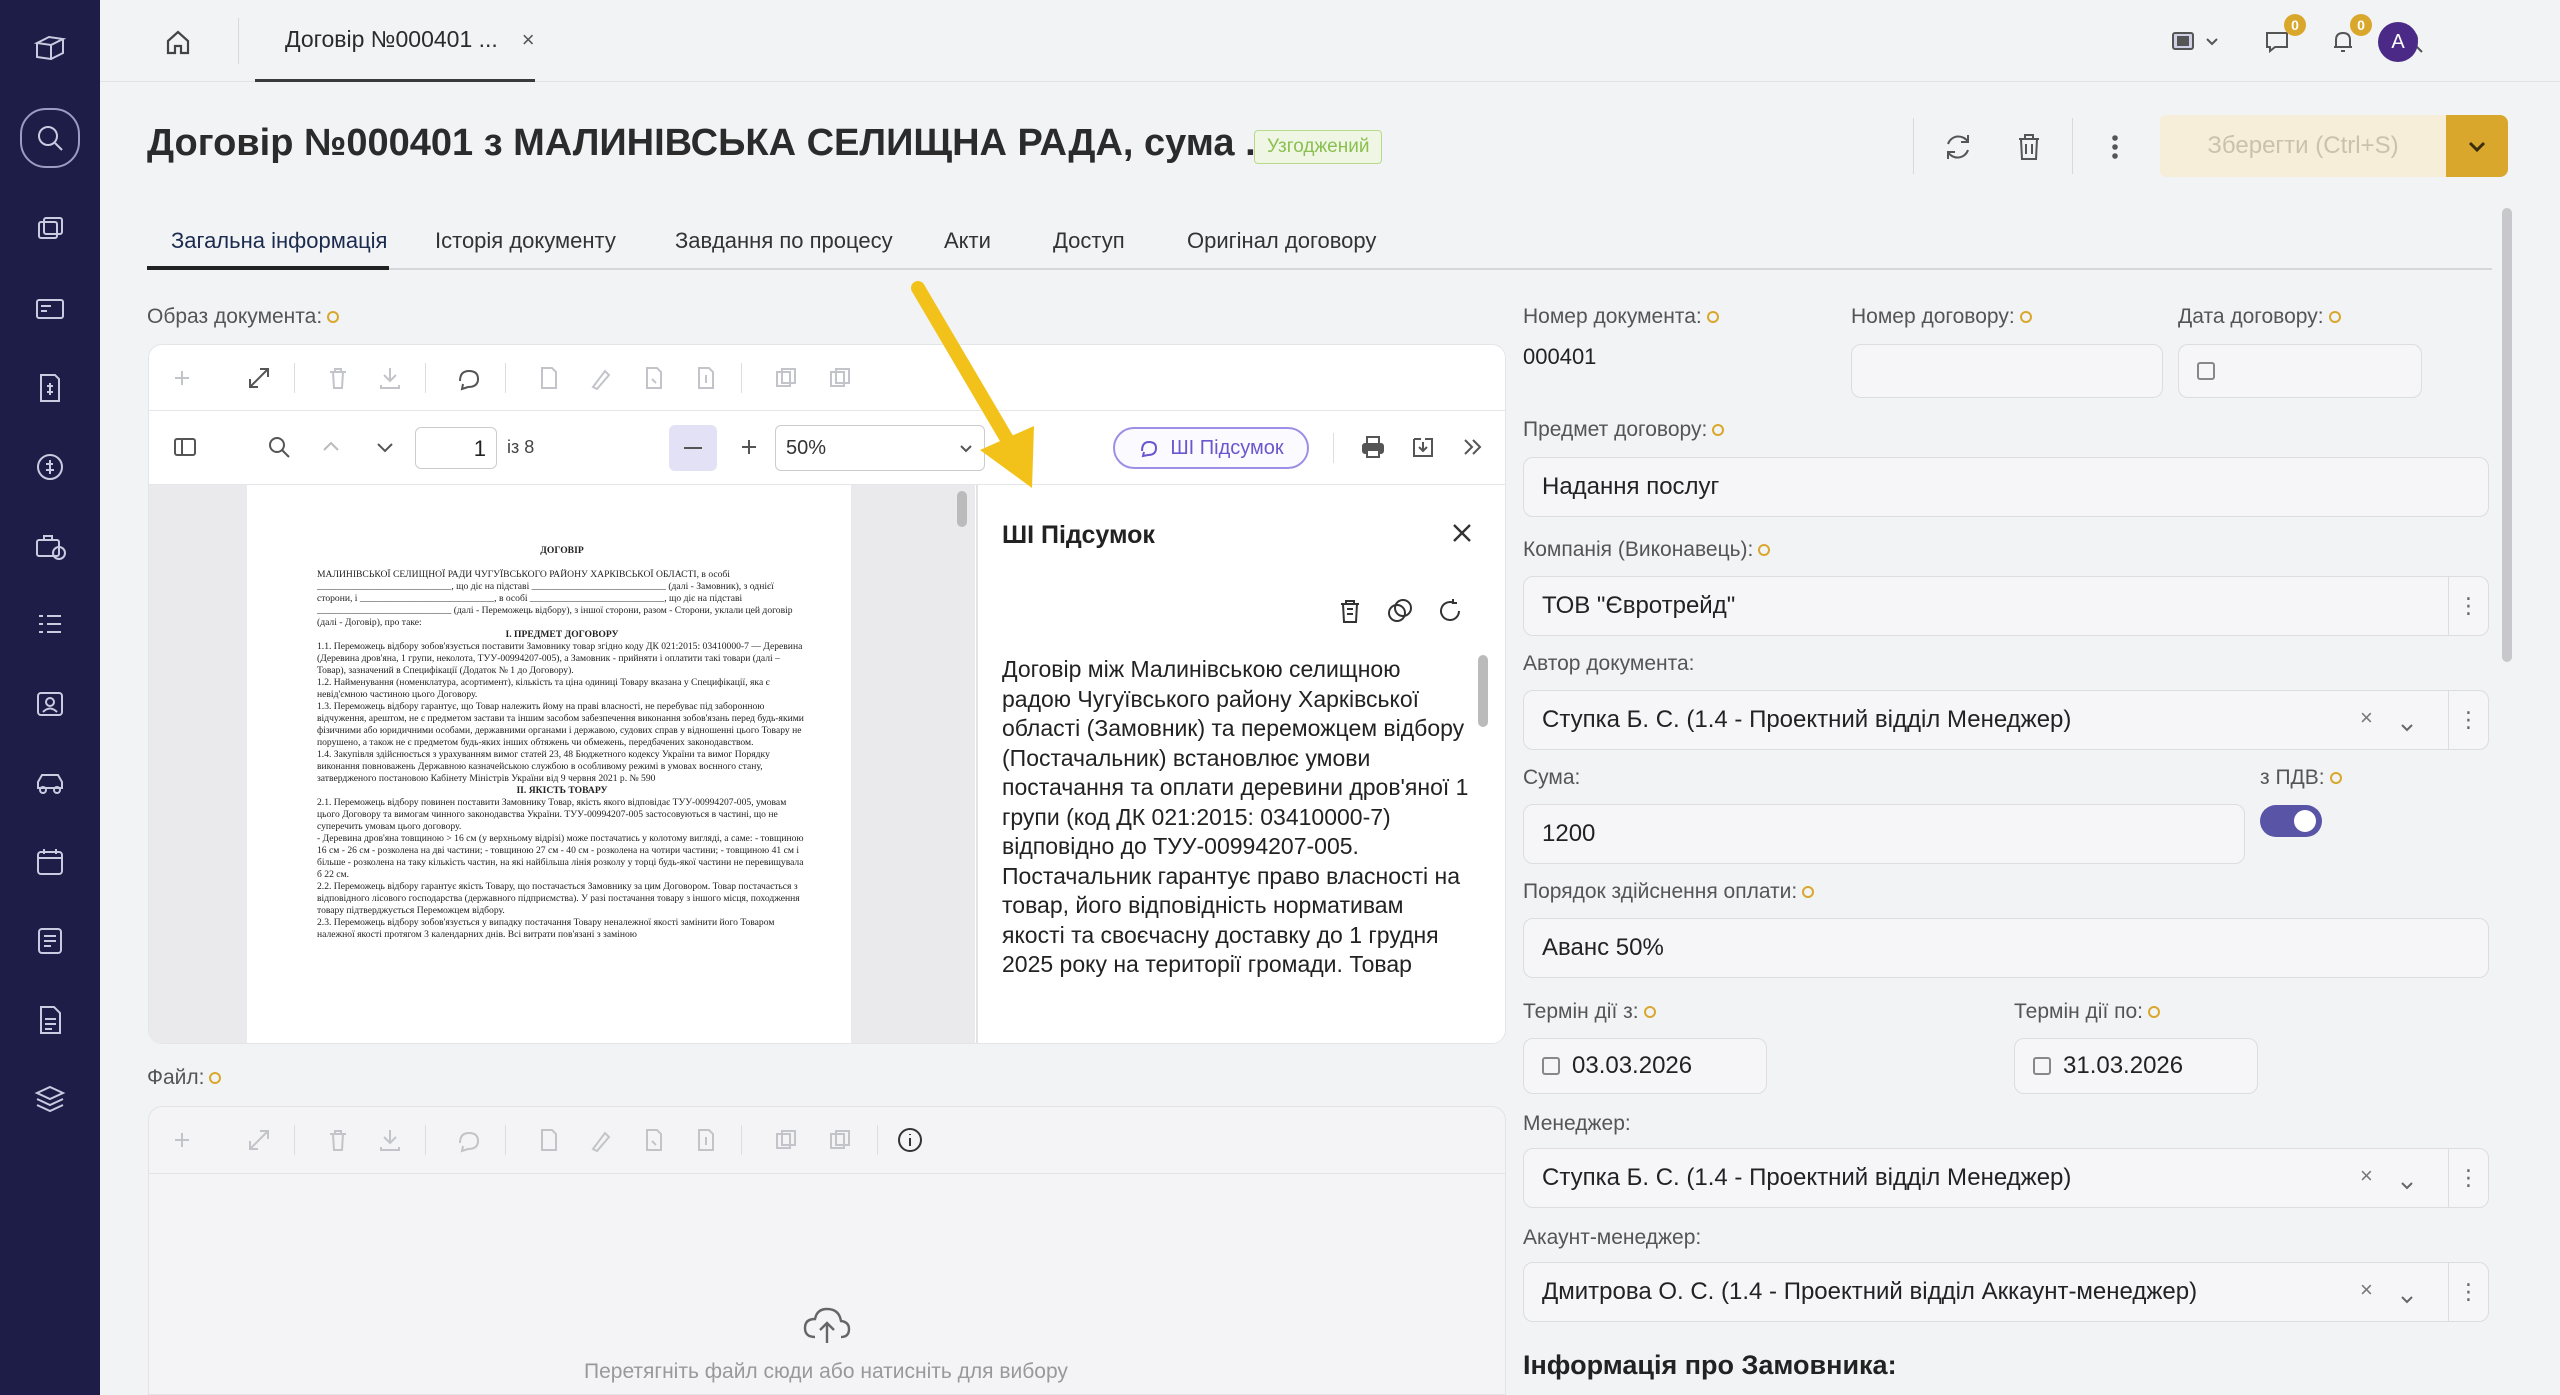 Image resolution: width=2560 pixels, height=1395 pixels. I want to click on app-logo-icon, so click(50, 48).